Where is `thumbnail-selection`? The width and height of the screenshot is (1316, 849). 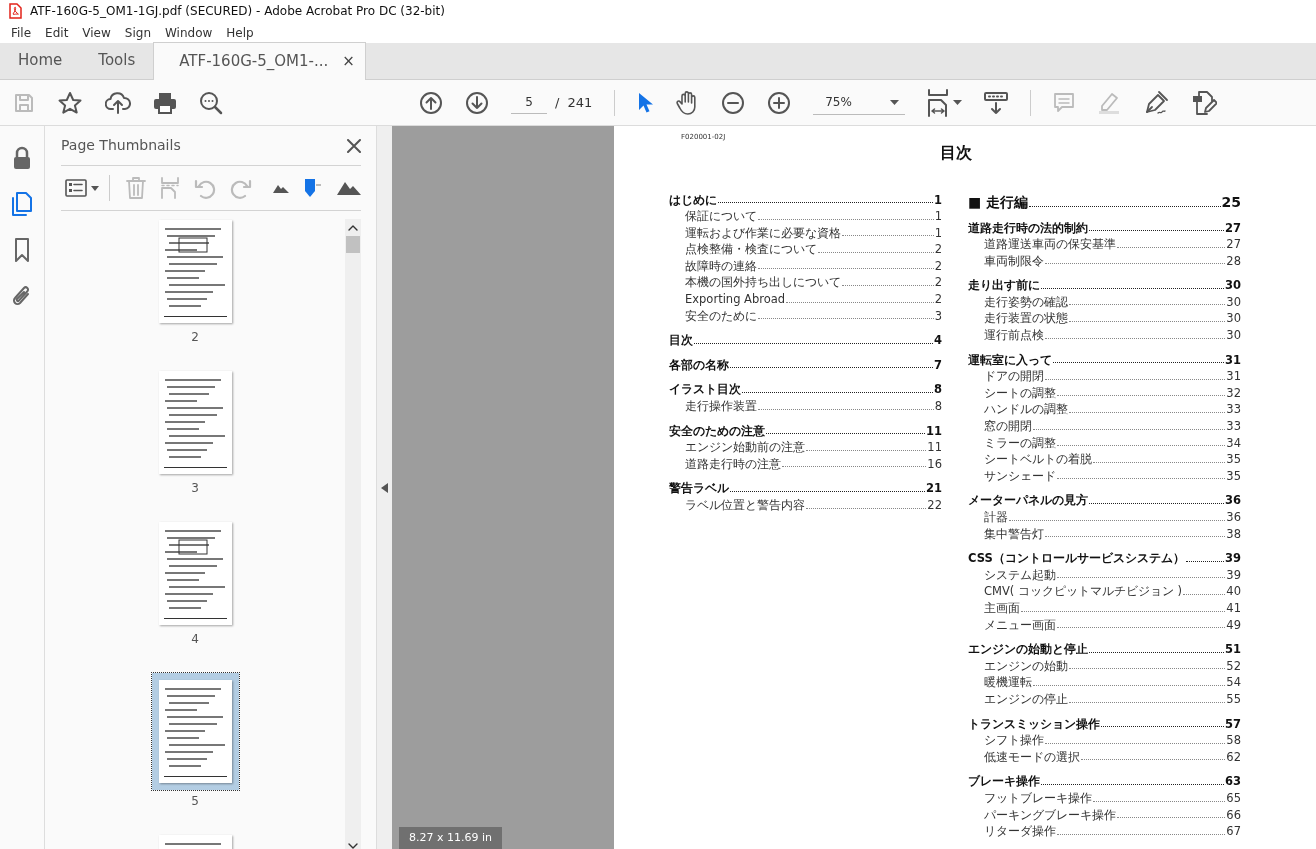
thumbnail-selection is located at coordinates (195, 731).